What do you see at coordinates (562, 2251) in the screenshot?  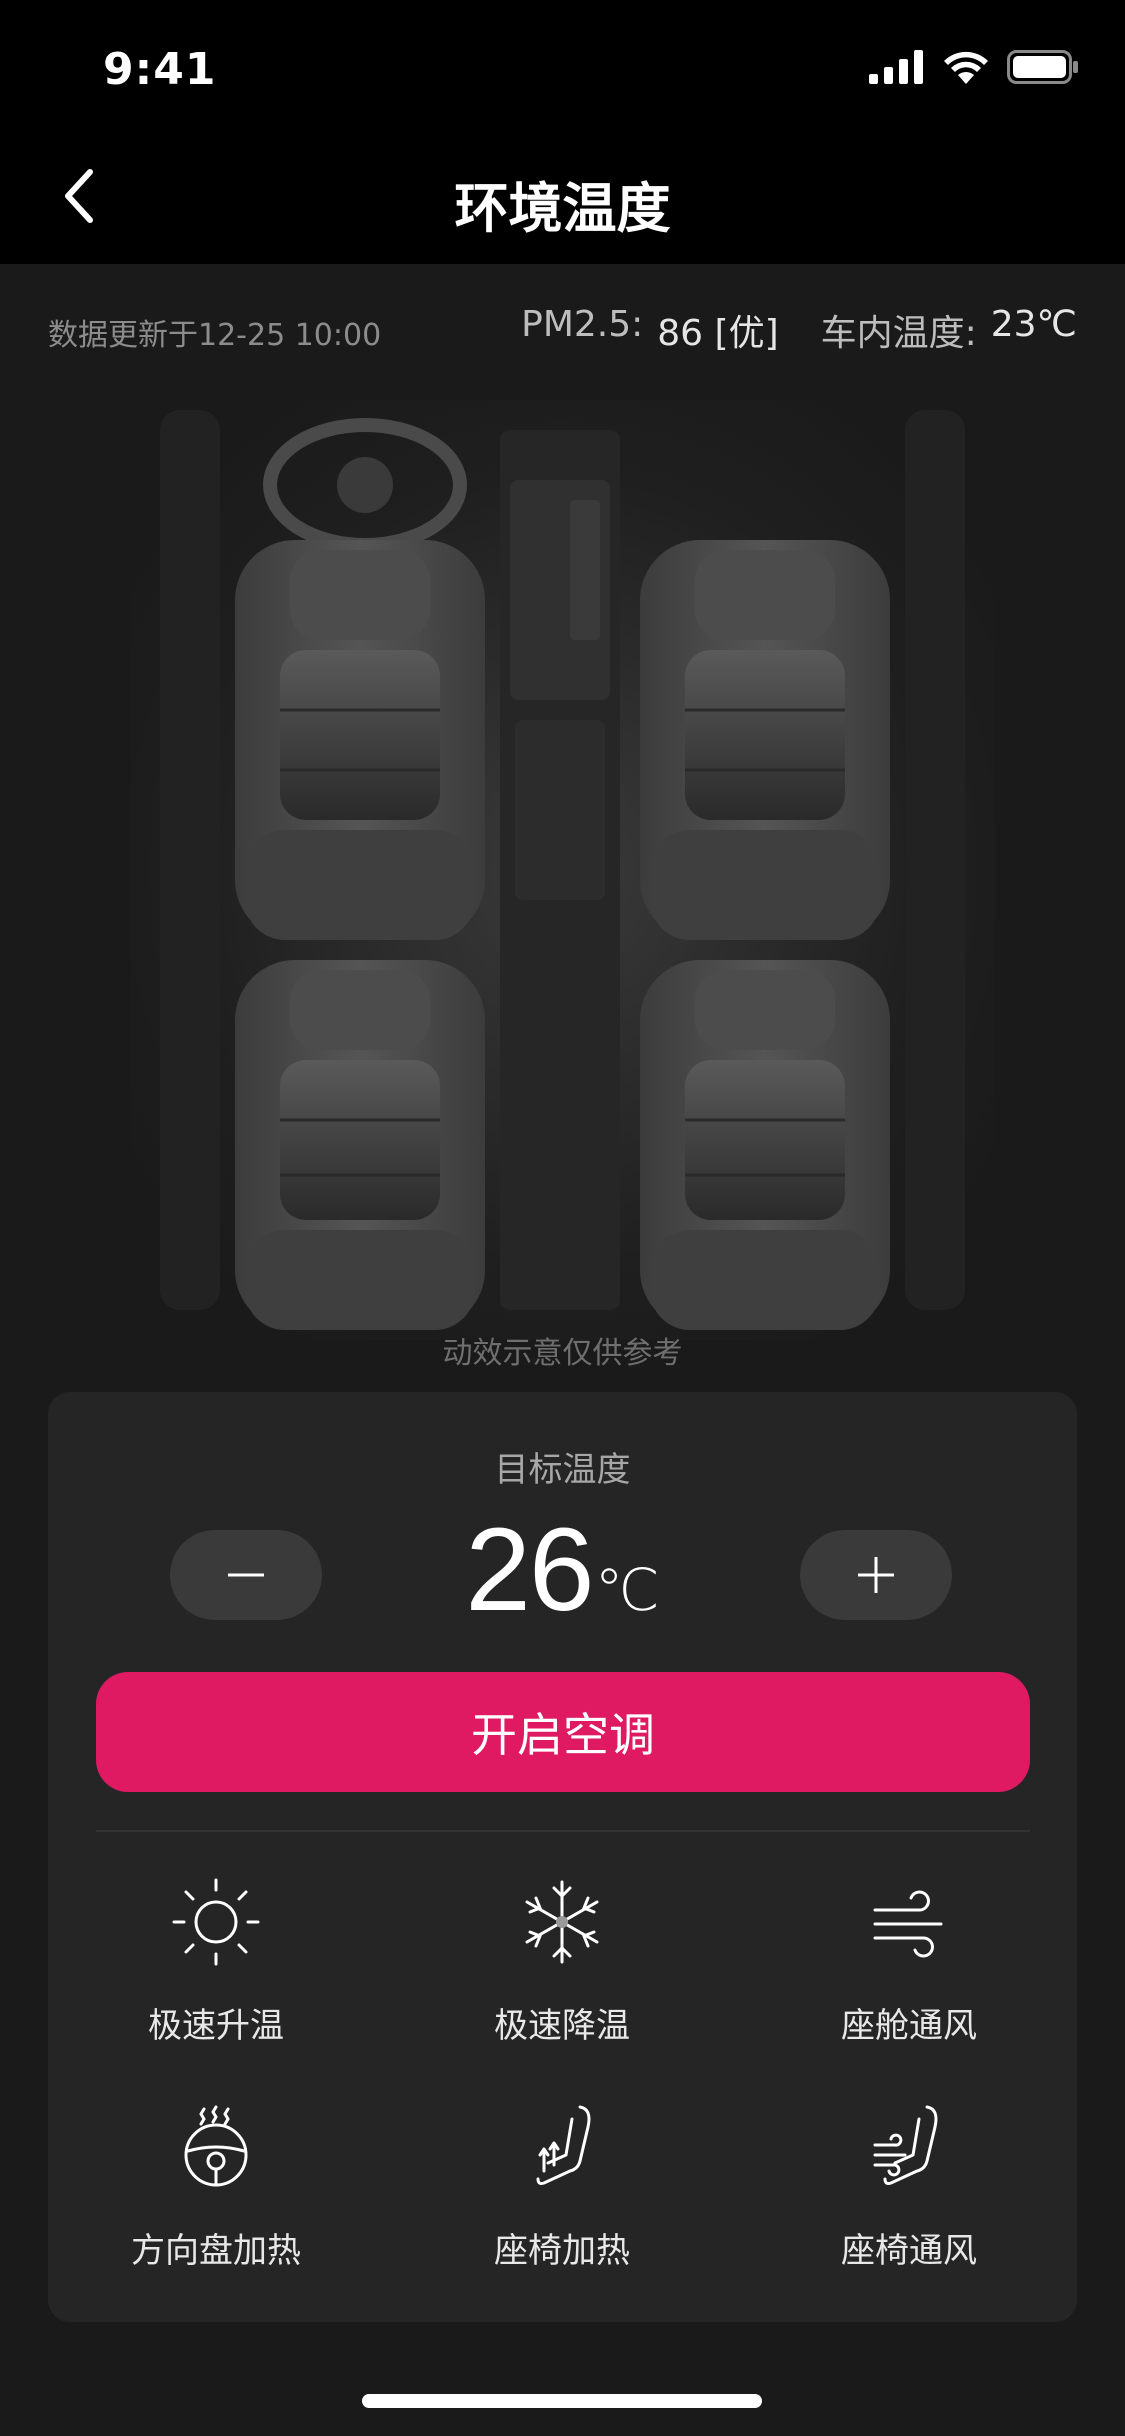 I see `feature-label: 座椅加热` at bounding box center [562, 2251].